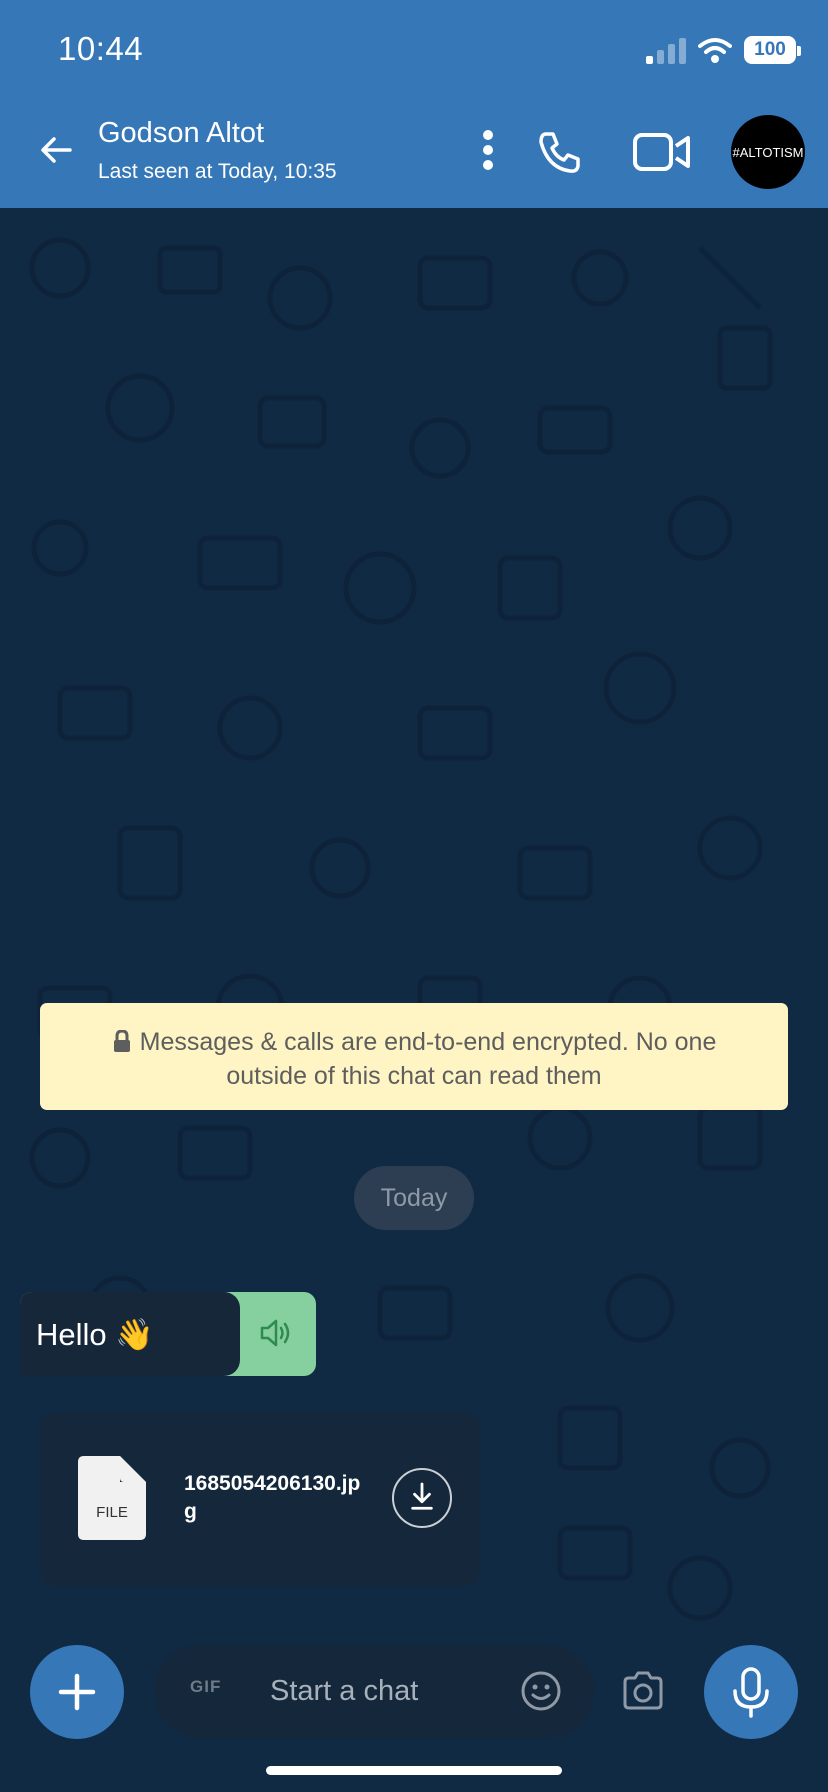 The height and width of the screenshot is (1792, 828). Describe the element at coordinates (715, 50) in the screenshot. I see `wifi-icon` at that location.